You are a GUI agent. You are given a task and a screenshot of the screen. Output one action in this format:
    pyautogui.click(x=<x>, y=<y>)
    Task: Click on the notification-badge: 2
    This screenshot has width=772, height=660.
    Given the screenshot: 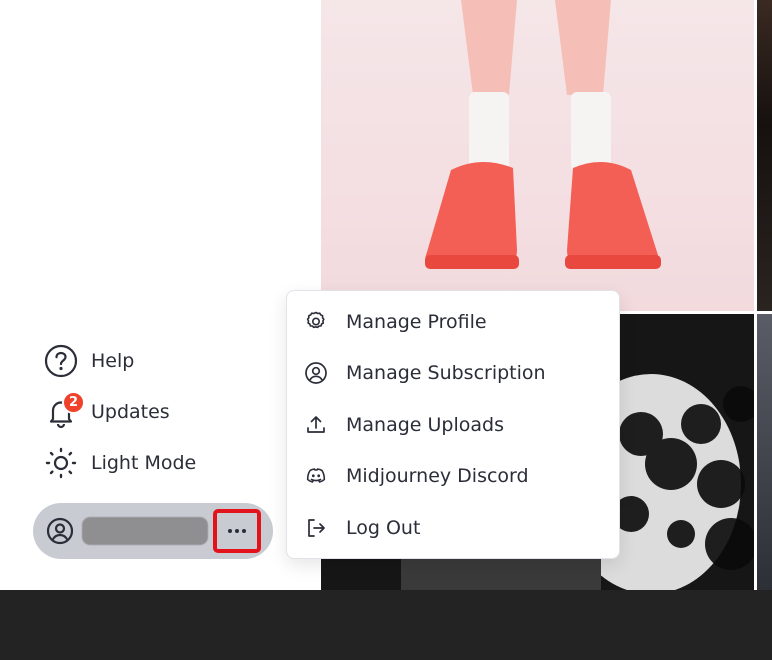 What is the action you would take?
    pyautogui.click(x=73, y=402)
    